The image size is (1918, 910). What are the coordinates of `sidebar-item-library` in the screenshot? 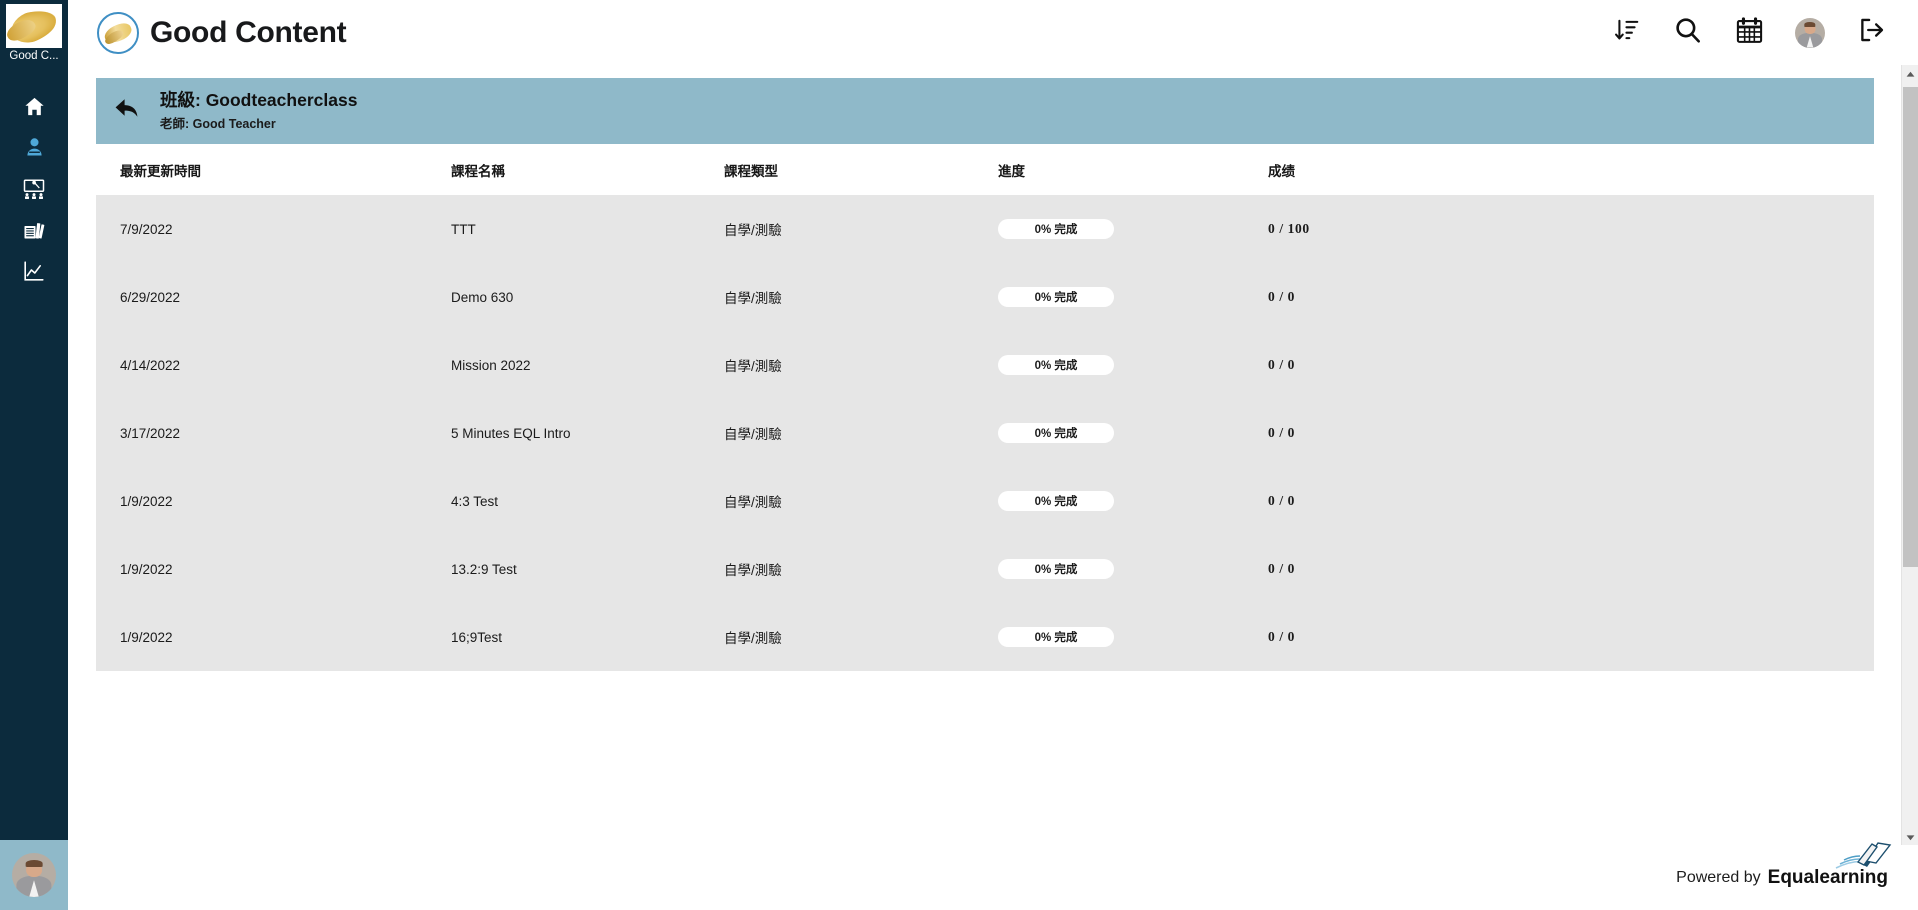 It's located at (34, 229).